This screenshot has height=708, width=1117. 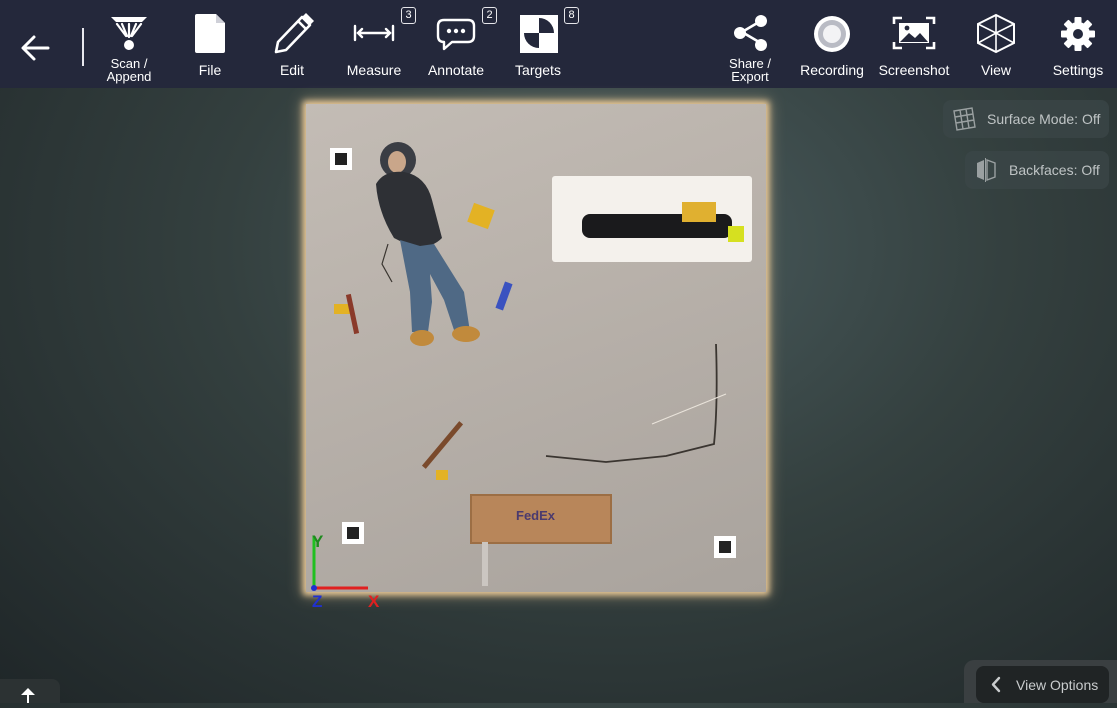 I want to click on measure-button: Measure, so click(x=374, y=44).